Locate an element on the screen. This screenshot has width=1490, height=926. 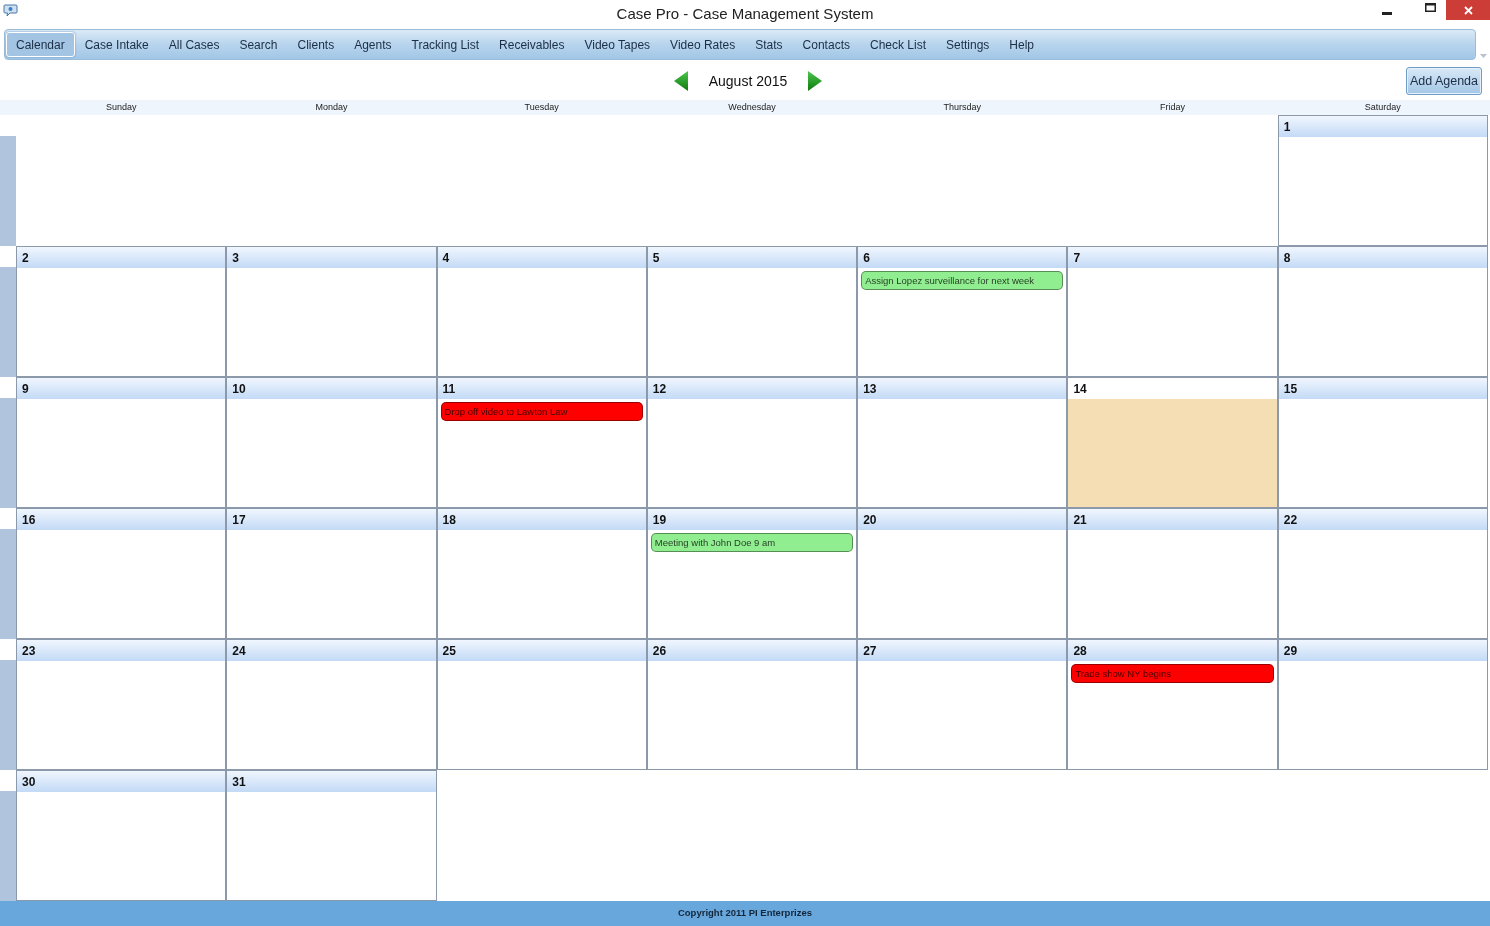
event-item: Drop off video to Lawton Law is located at coordinates (541, 411).